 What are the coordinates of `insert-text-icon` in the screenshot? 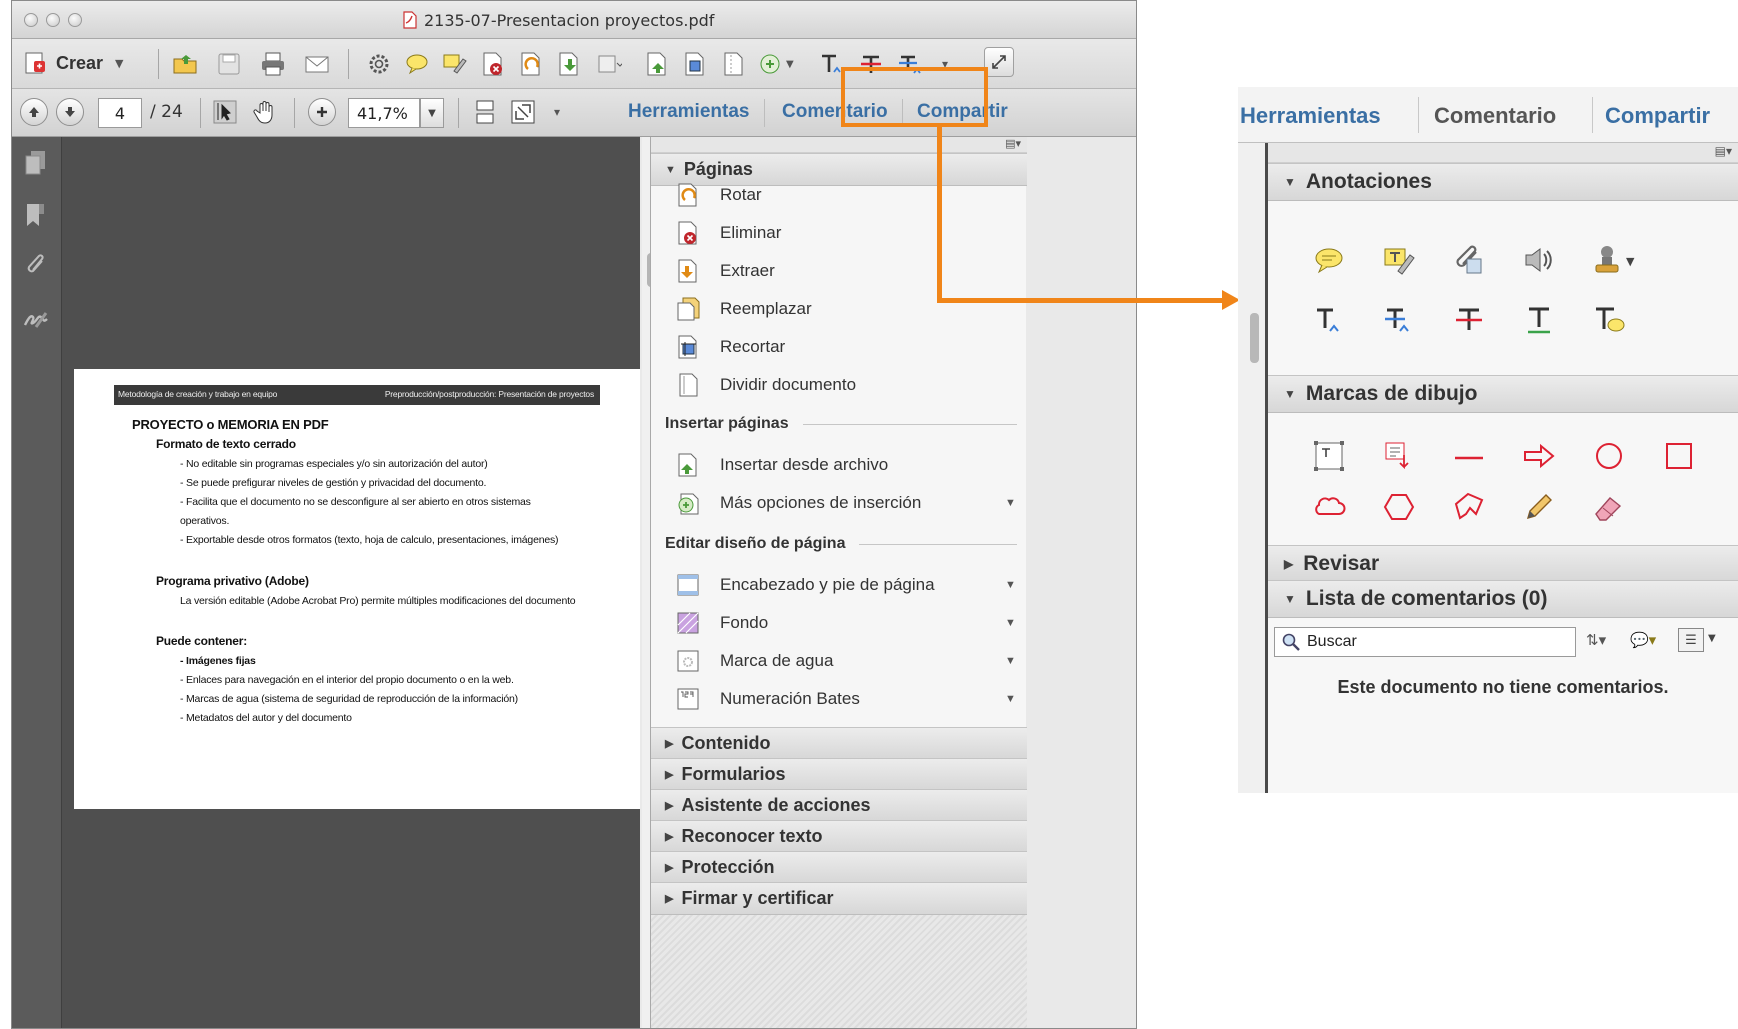 It's located at (1329, 320).